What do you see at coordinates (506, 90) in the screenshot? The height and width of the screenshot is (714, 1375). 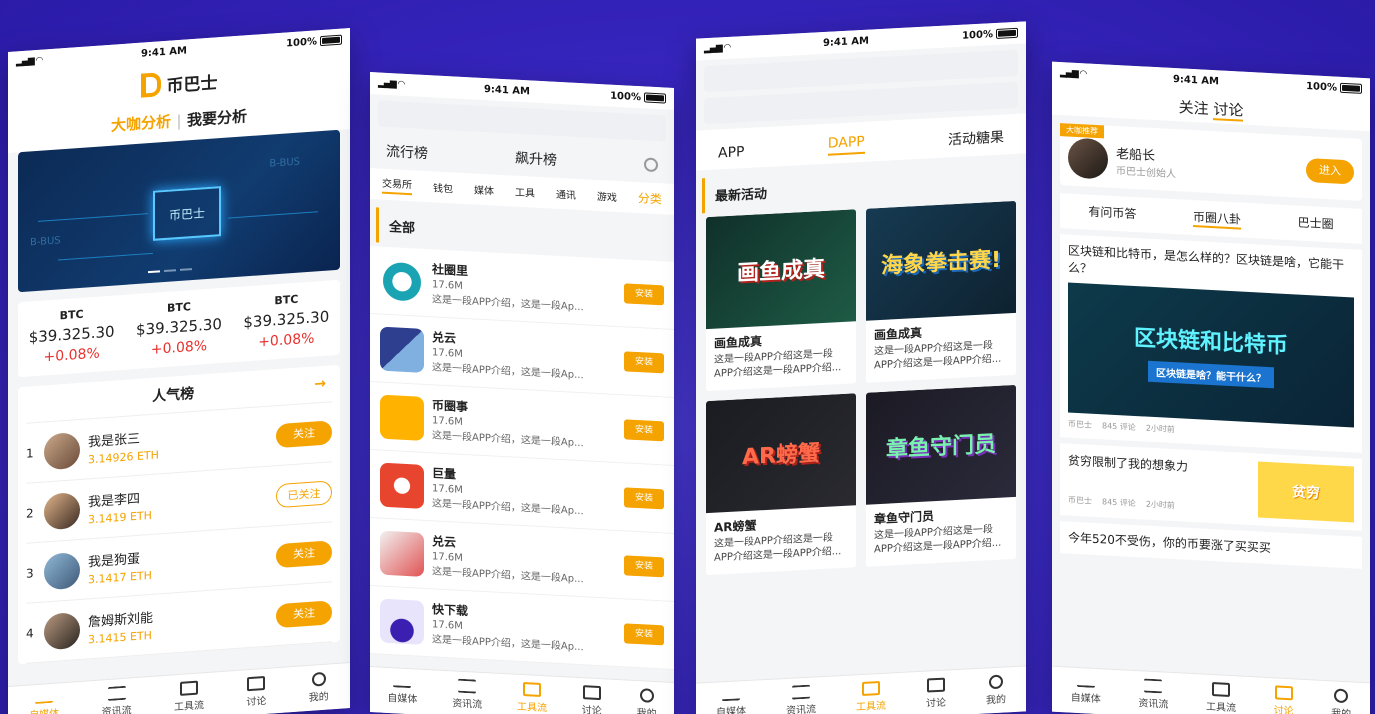 I see `status-time: 9:41 AM` at bounding box center [506, 90].